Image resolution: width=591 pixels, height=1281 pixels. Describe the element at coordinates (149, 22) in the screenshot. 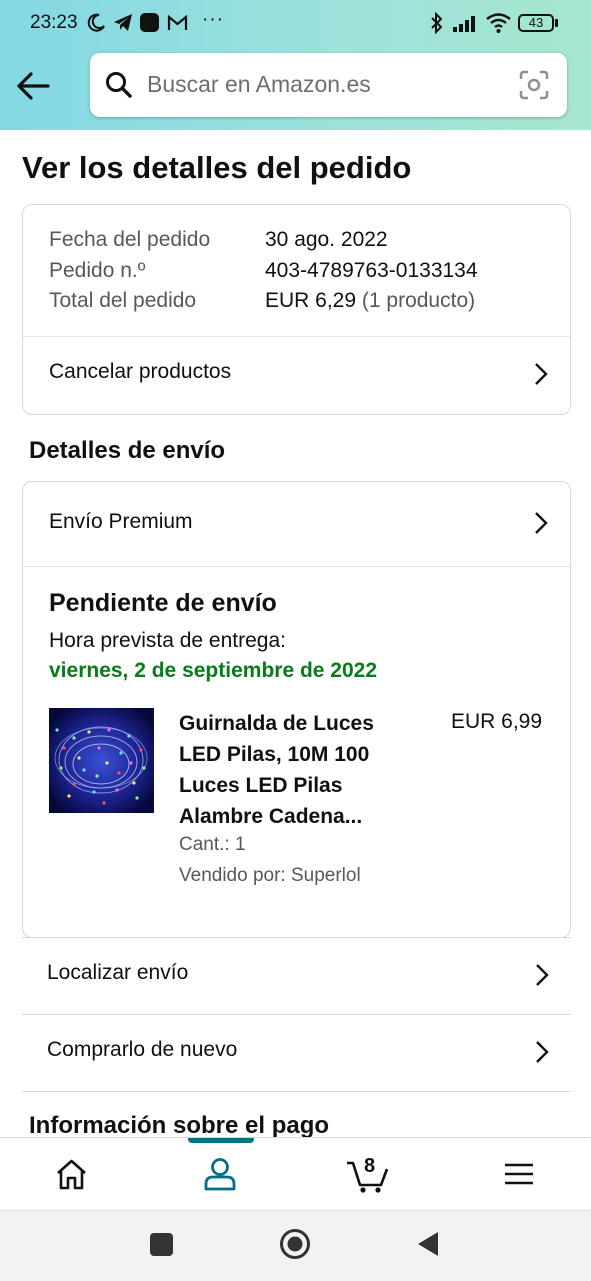

I see `app-square-icon` at that location.